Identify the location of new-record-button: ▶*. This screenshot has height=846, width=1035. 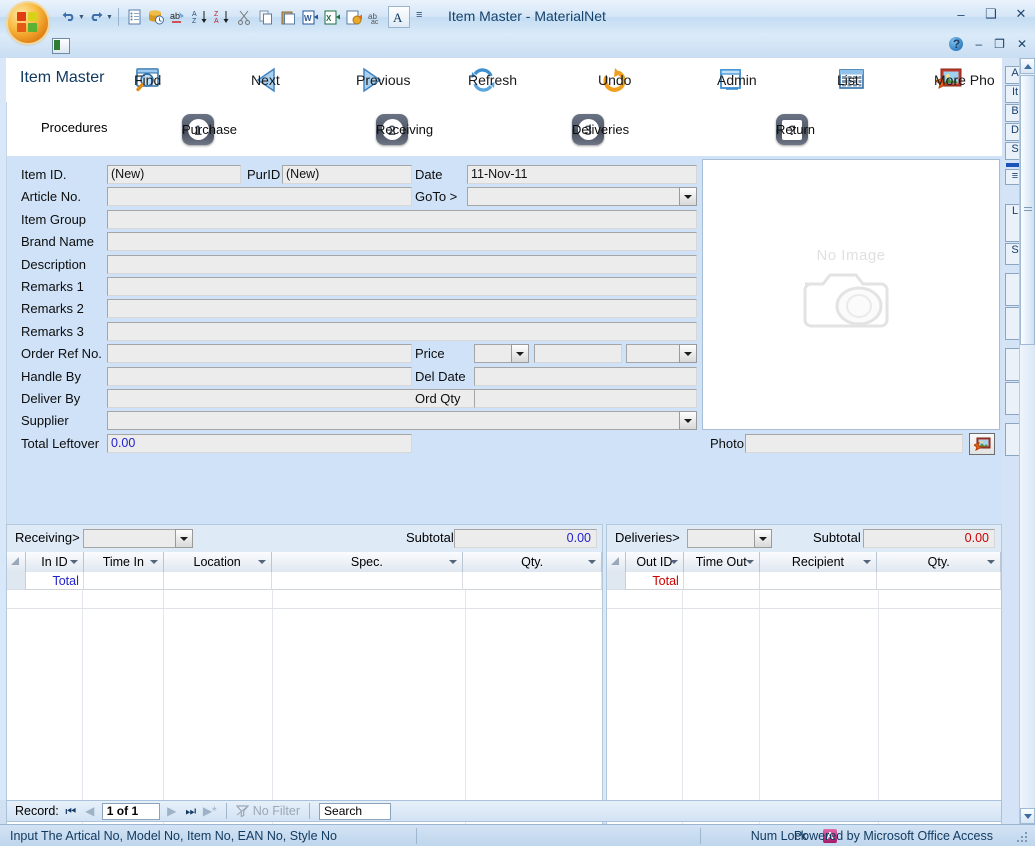
(210, 811).